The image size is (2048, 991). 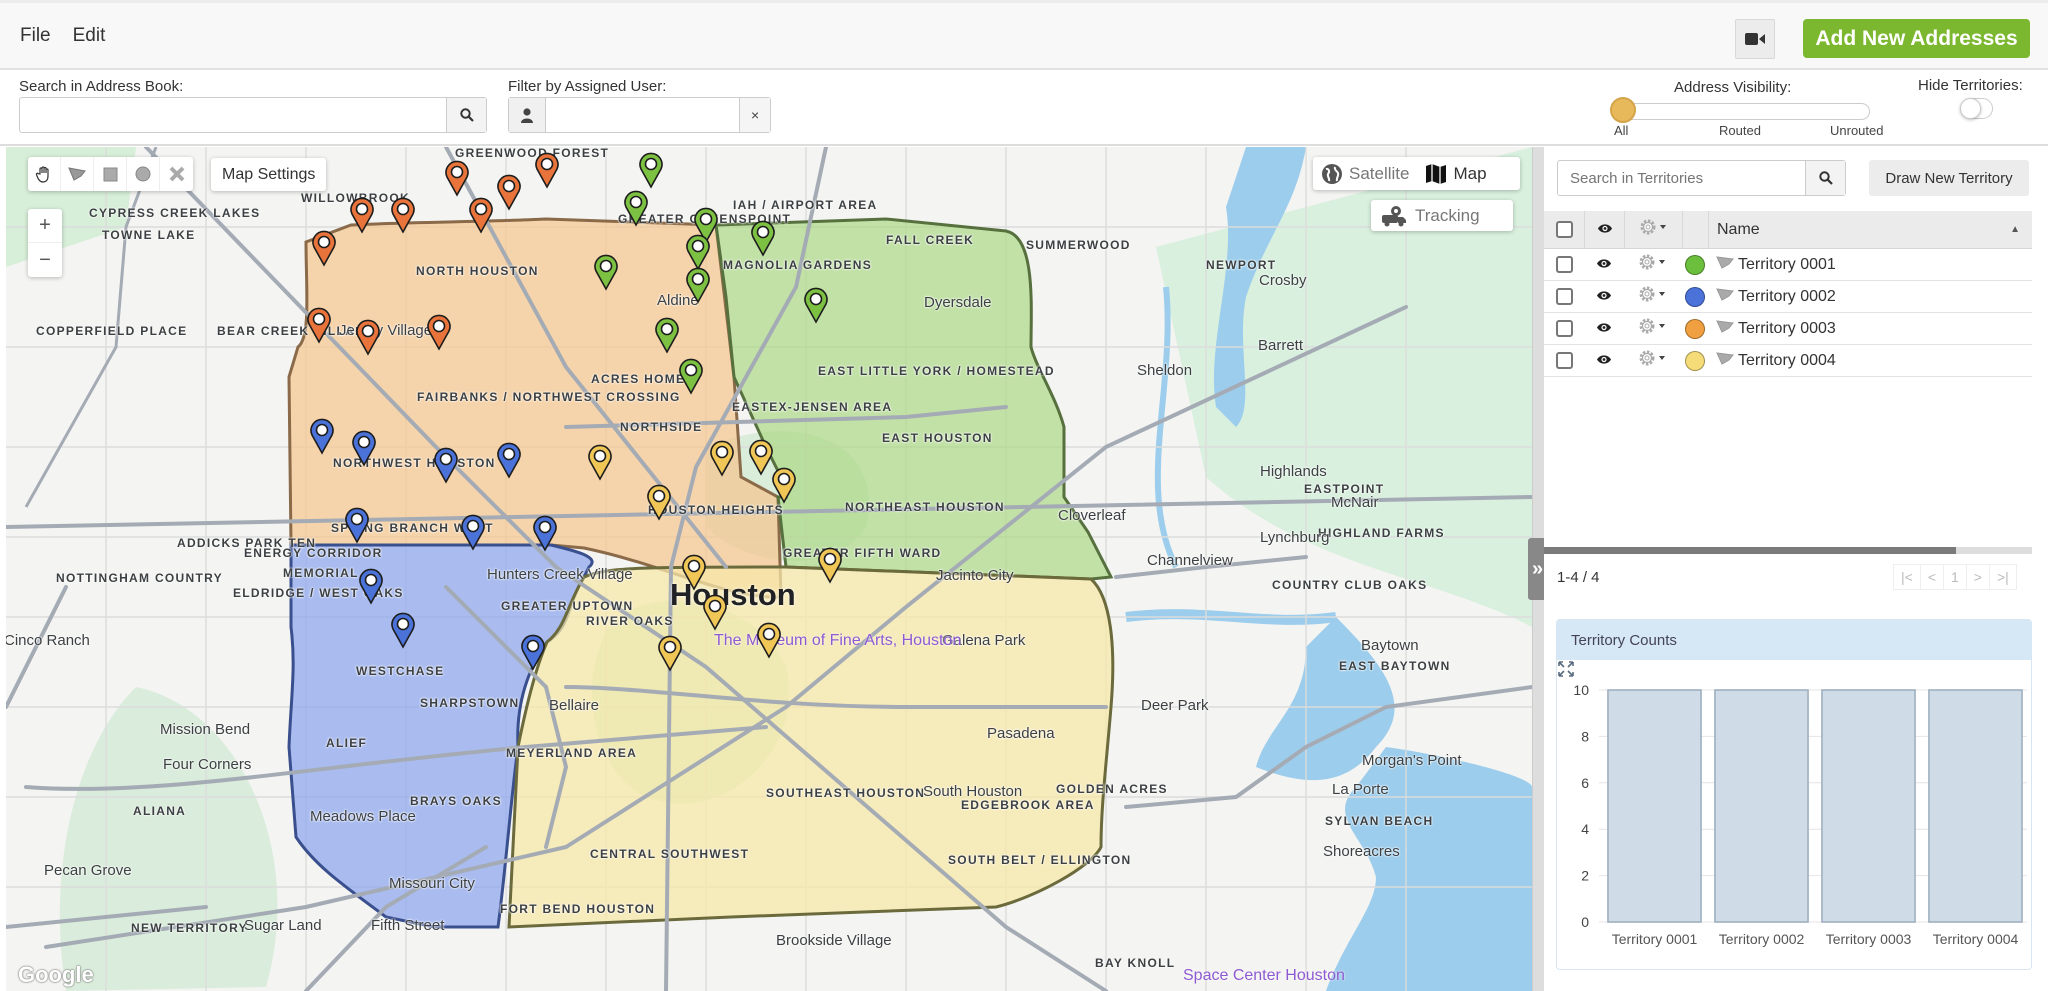 What do you see at coordinates (1442, 215) in the screenshot?
I see `tracking-button: Tracking` at bounding box center [1442, 215].